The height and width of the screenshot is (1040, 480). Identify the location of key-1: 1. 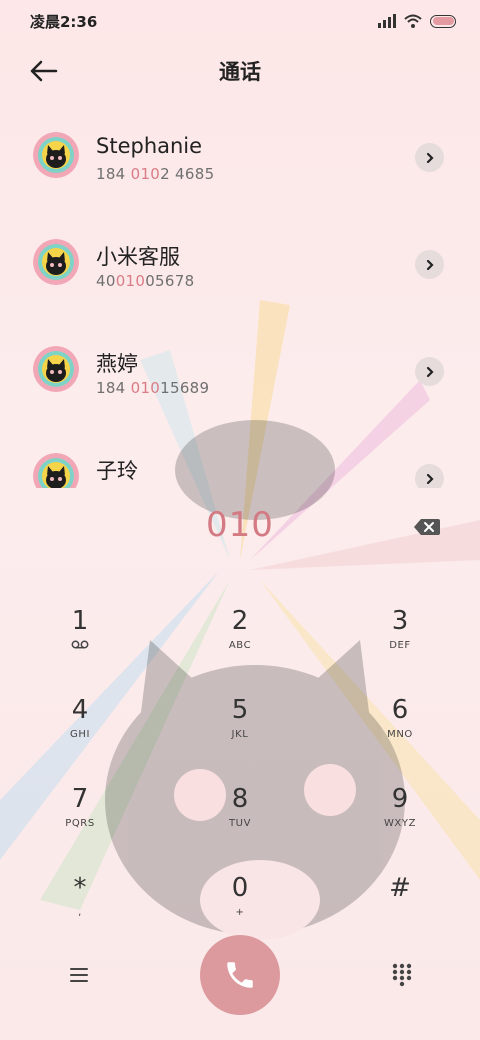
(80, 644).